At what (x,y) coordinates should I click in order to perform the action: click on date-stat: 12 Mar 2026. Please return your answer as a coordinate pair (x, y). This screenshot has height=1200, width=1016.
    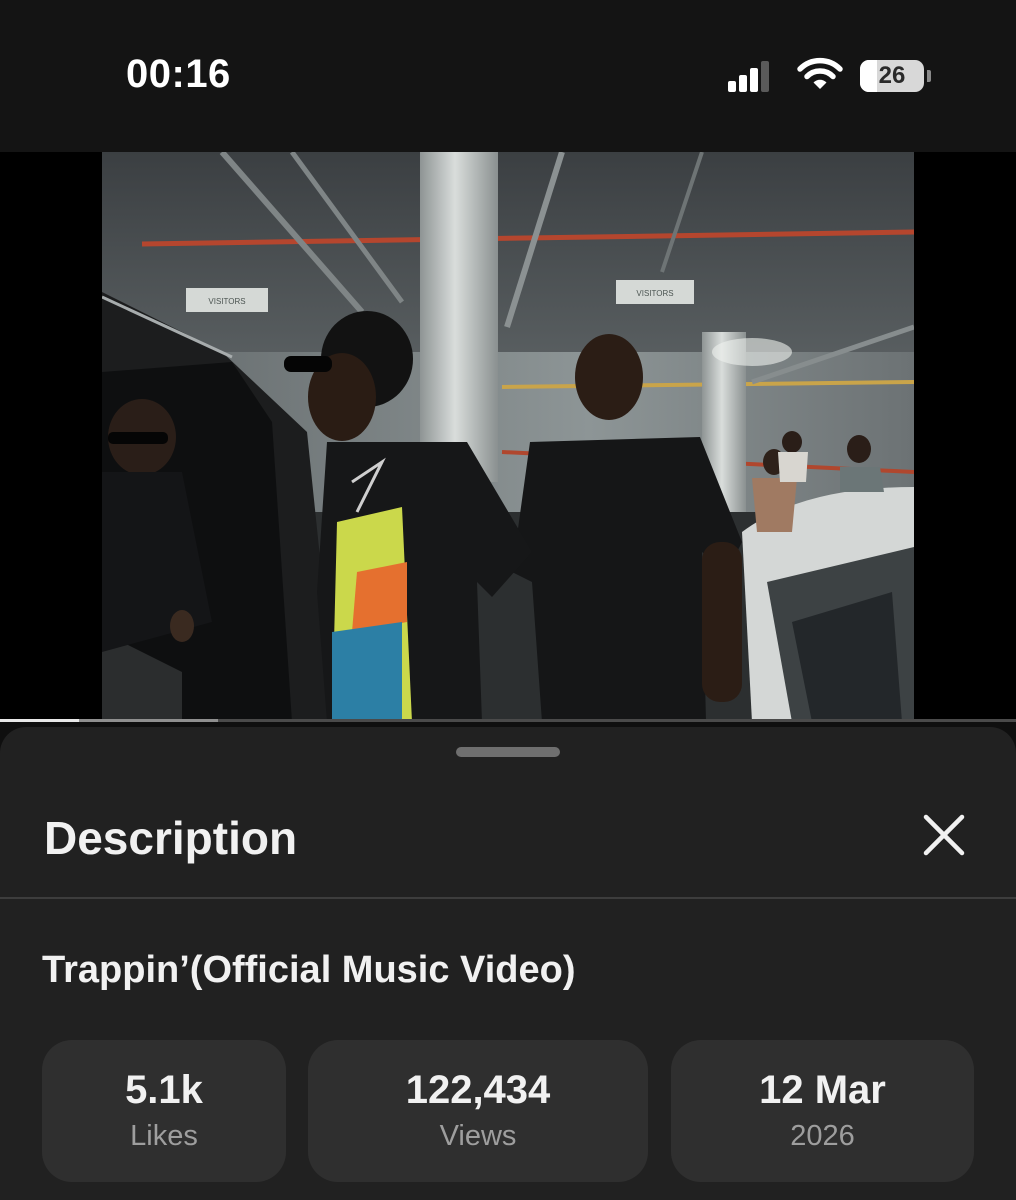
    Looking at the image, I should click on (822, 1111).